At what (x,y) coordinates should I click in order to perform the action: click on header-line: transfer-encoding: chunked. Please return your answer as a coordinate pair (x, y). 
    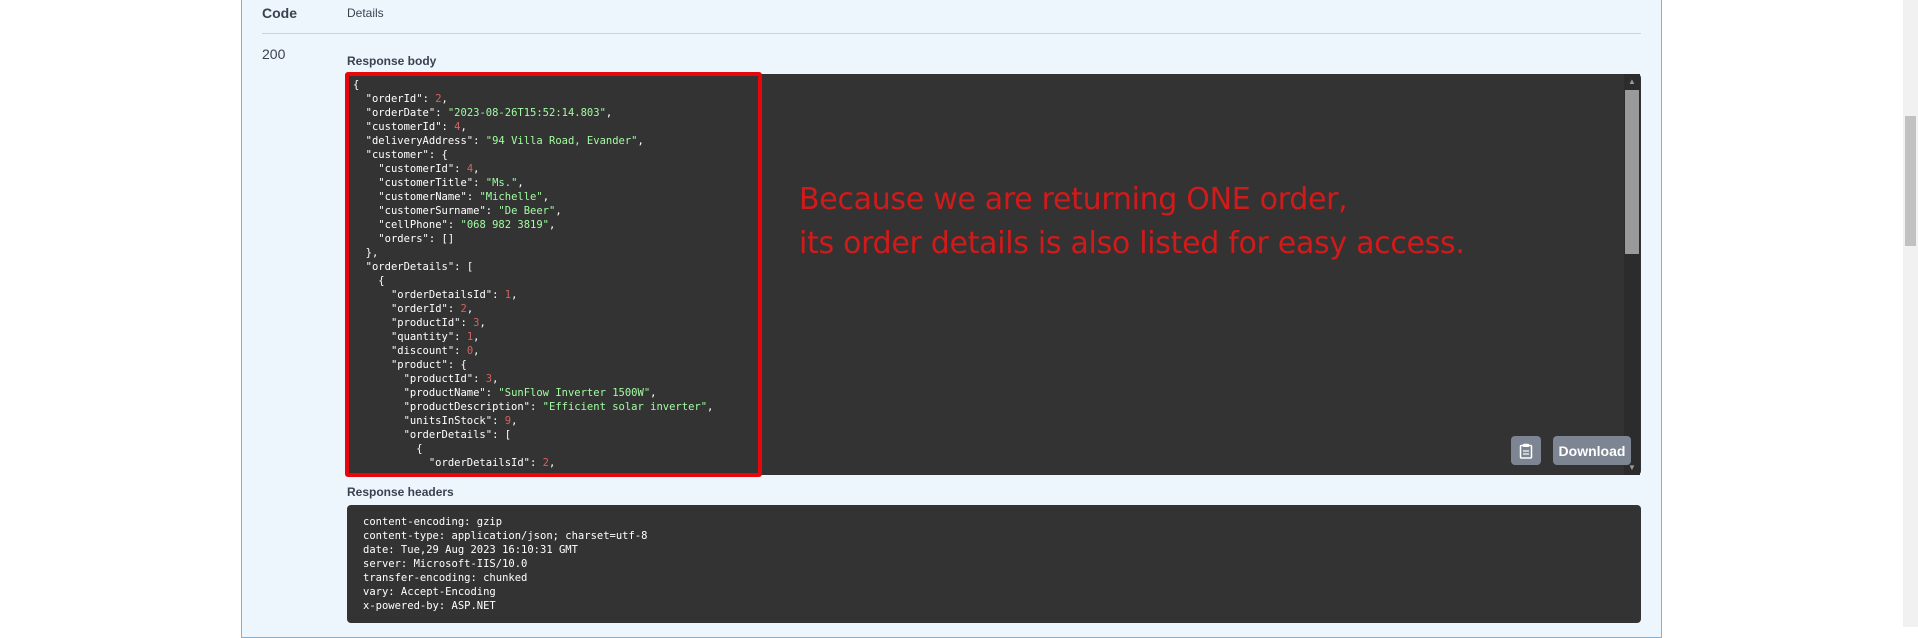
    Looking at the image, I should click on (445, 578).